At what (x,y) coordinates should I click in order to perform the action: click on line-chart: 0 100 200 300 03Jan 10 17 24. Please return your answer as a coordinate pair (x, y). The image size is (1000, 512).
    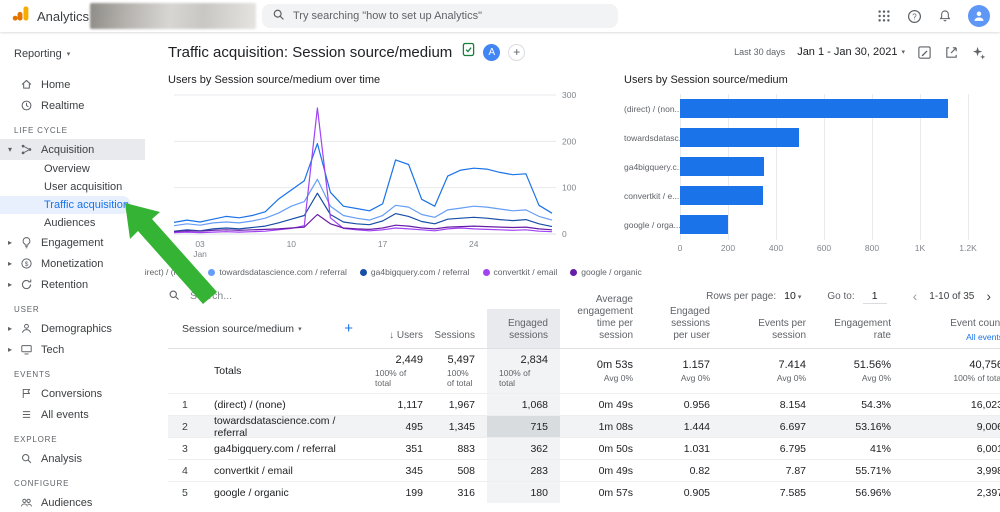
    Looking at the image, I should click on (384, 175).